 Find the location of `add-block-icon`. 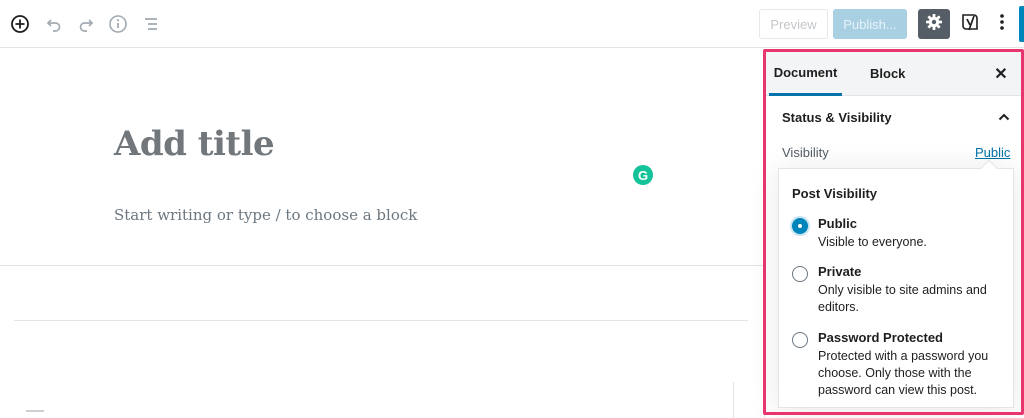

add-block-icon is located at coordinates (20, 24).